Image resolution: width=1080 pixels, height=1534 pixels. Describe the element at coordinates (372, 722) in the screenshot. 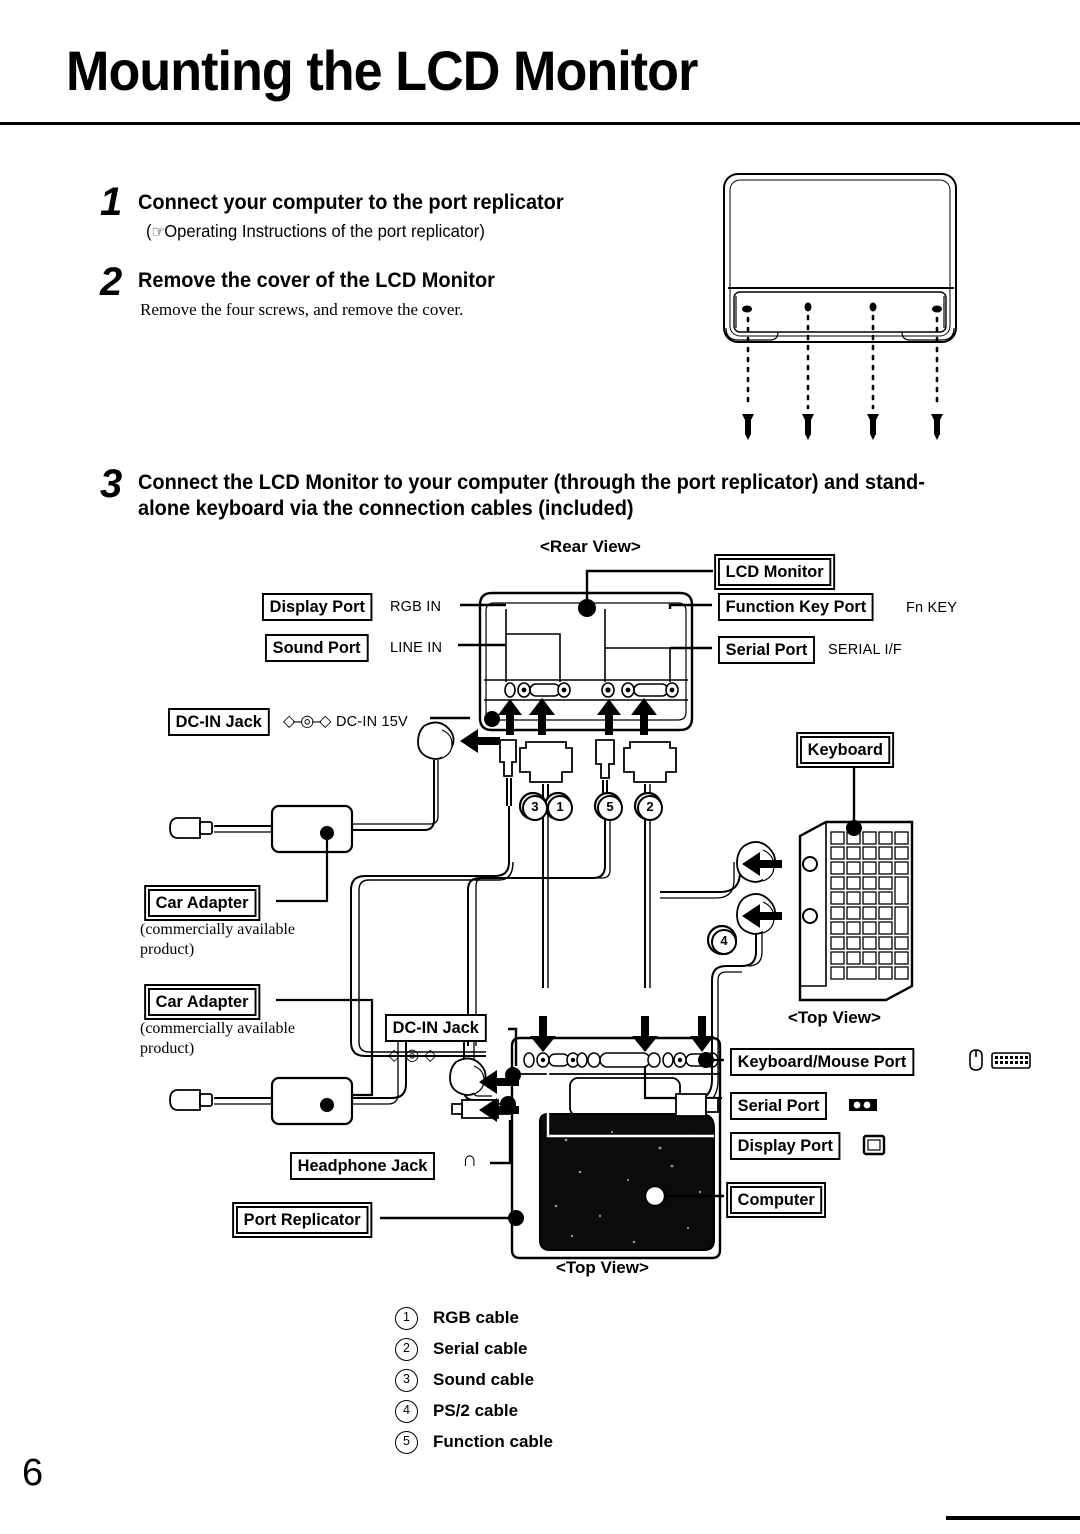

I see `signal-dc-in-15v: DC-IN 15V` at that location.